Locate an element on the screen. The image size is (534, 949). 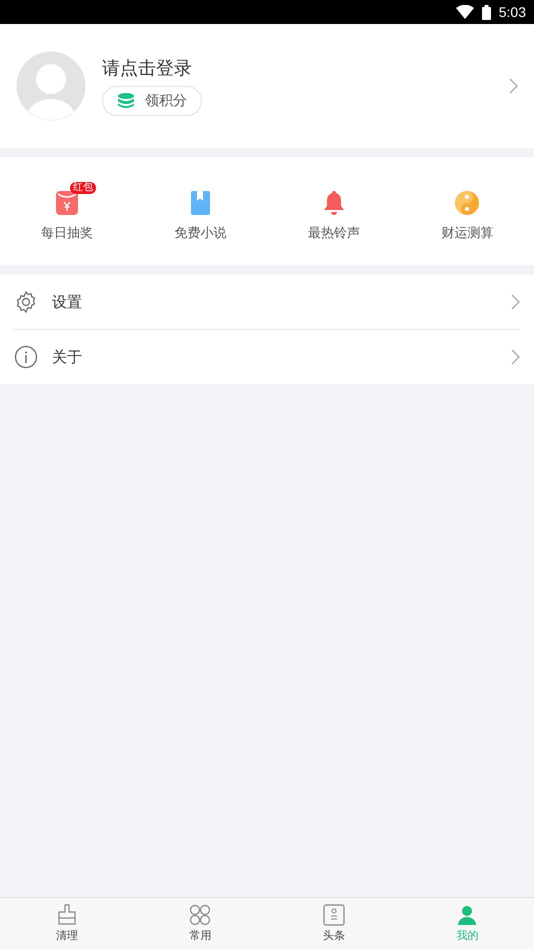
wifi-icon is located at coordinates (465, 12).